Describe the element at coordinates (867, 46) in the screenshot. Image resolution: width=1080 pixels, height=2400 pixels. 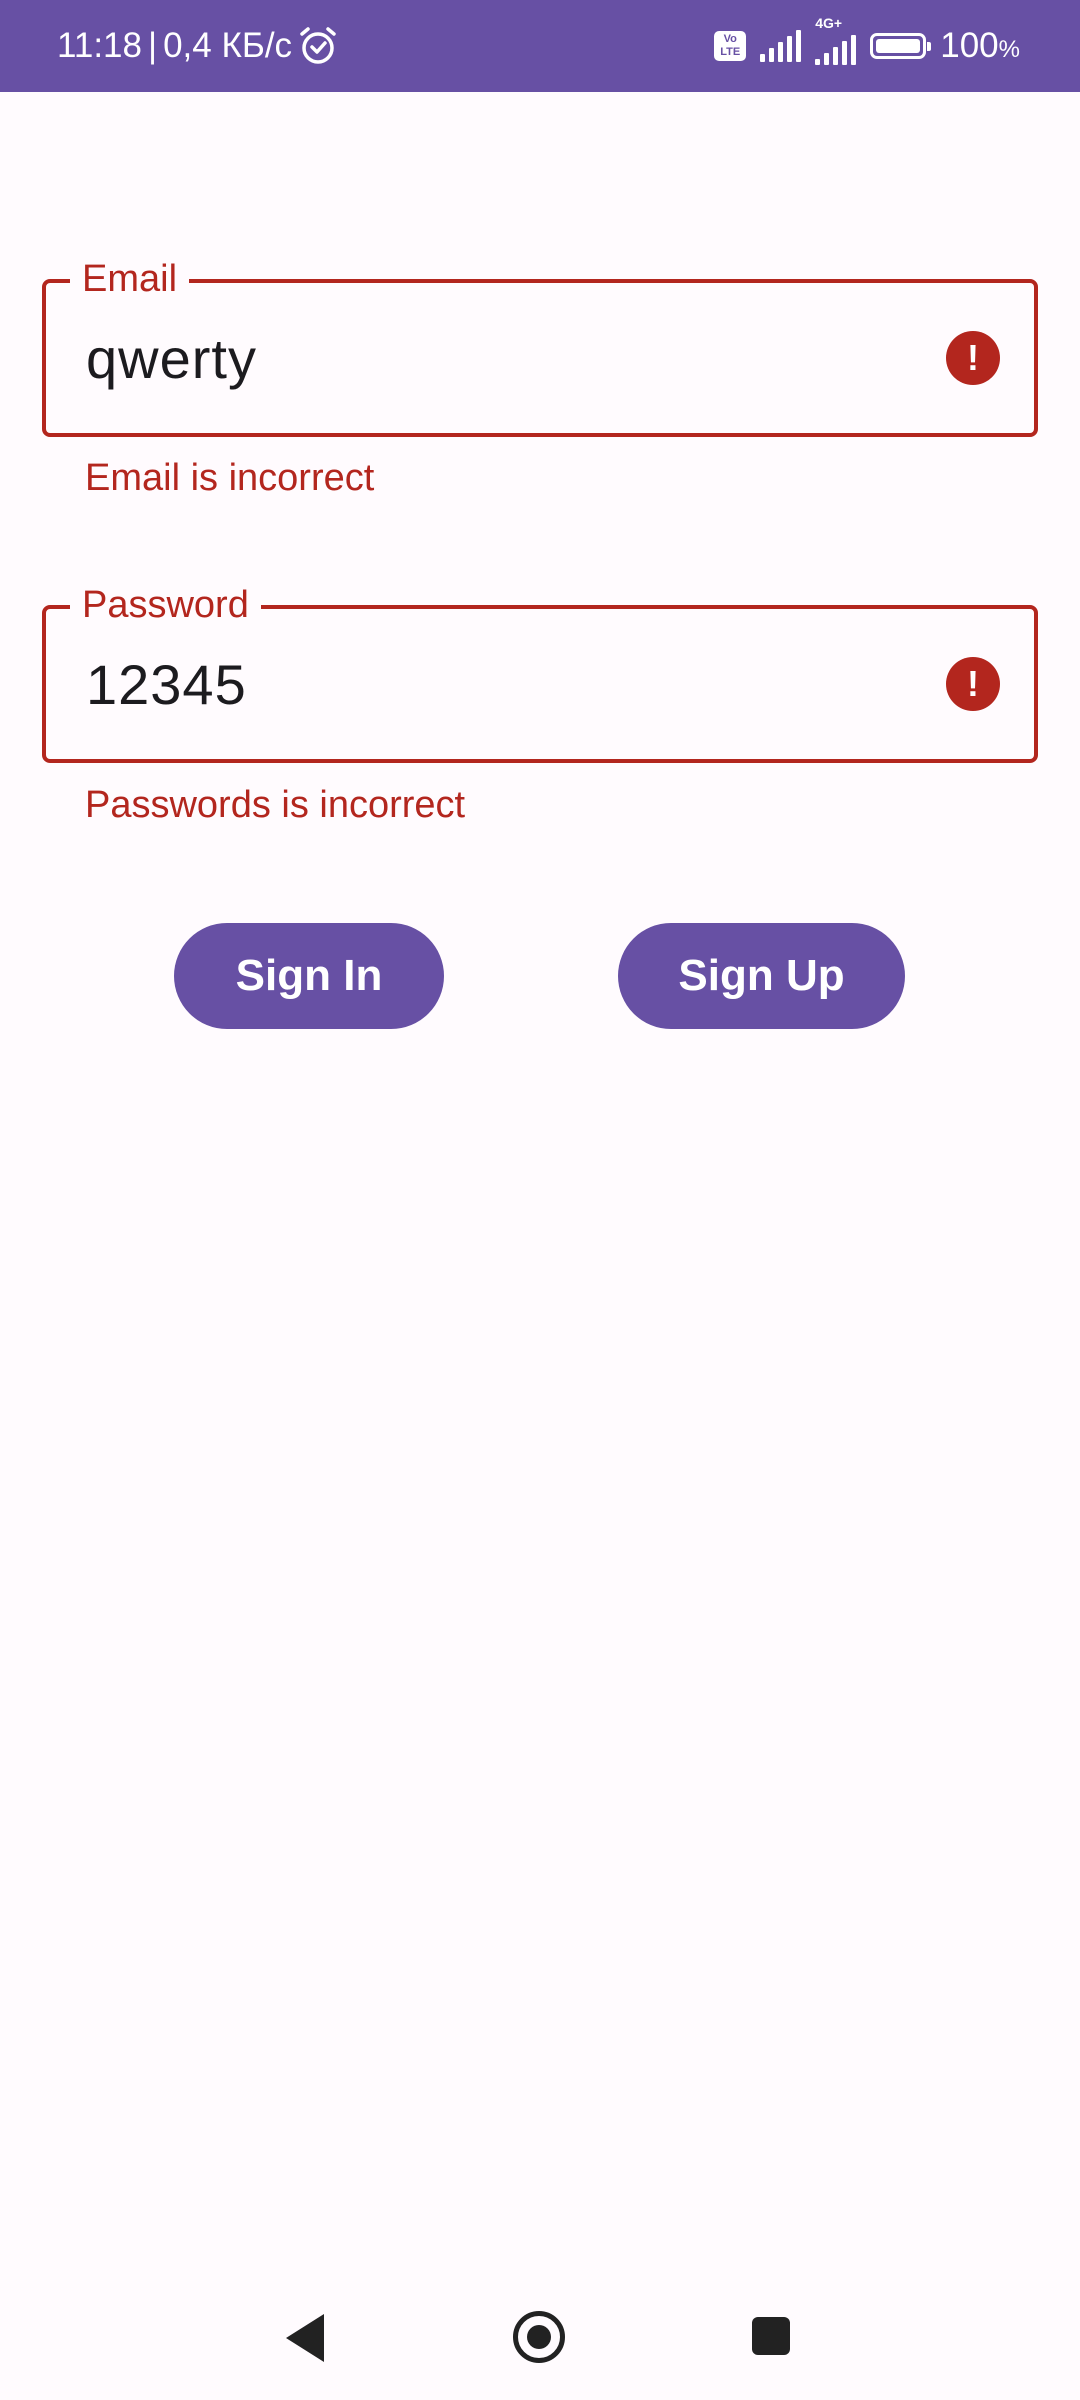
I see `status-right: Vo LTE 4G+ 100%` at that location.